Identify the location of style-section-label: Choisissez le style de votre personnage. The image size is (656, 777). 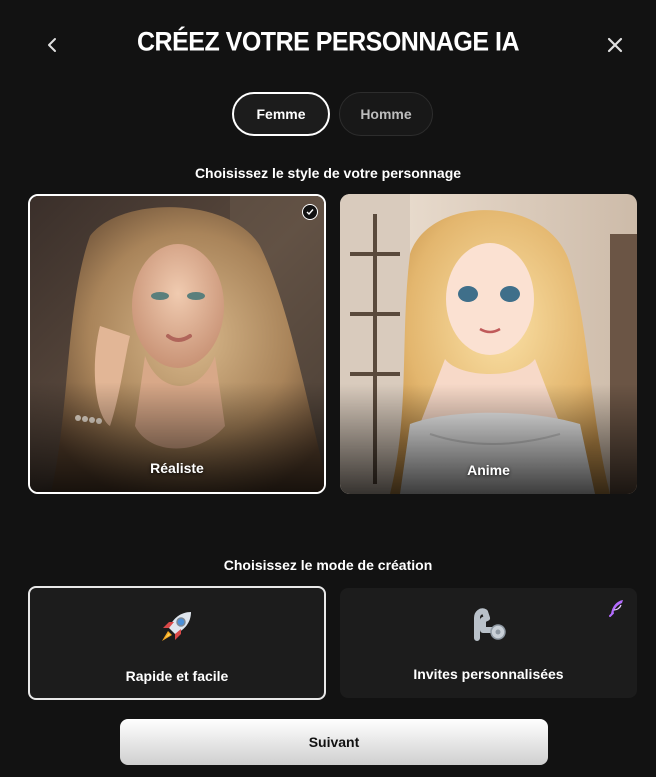
(328, 173).